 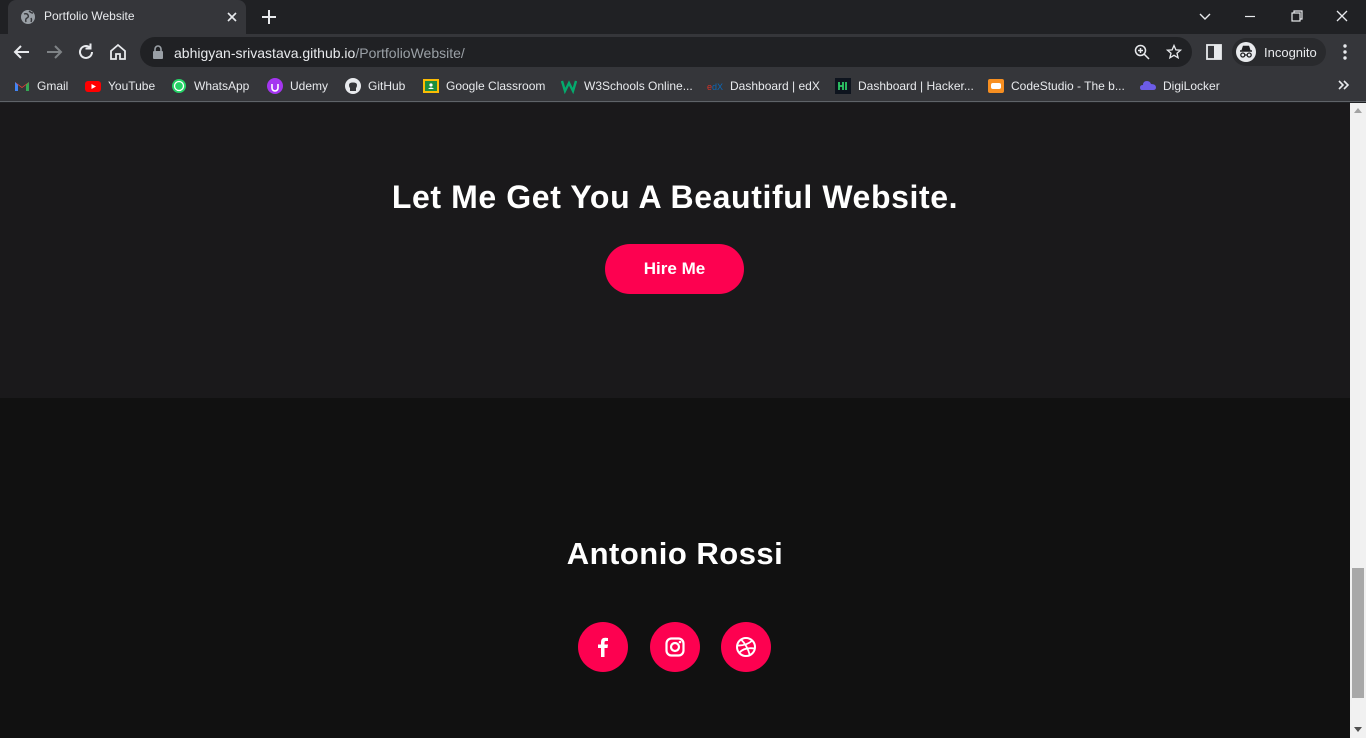 I want to click on instagram-icon, so click(x=675, y=647).